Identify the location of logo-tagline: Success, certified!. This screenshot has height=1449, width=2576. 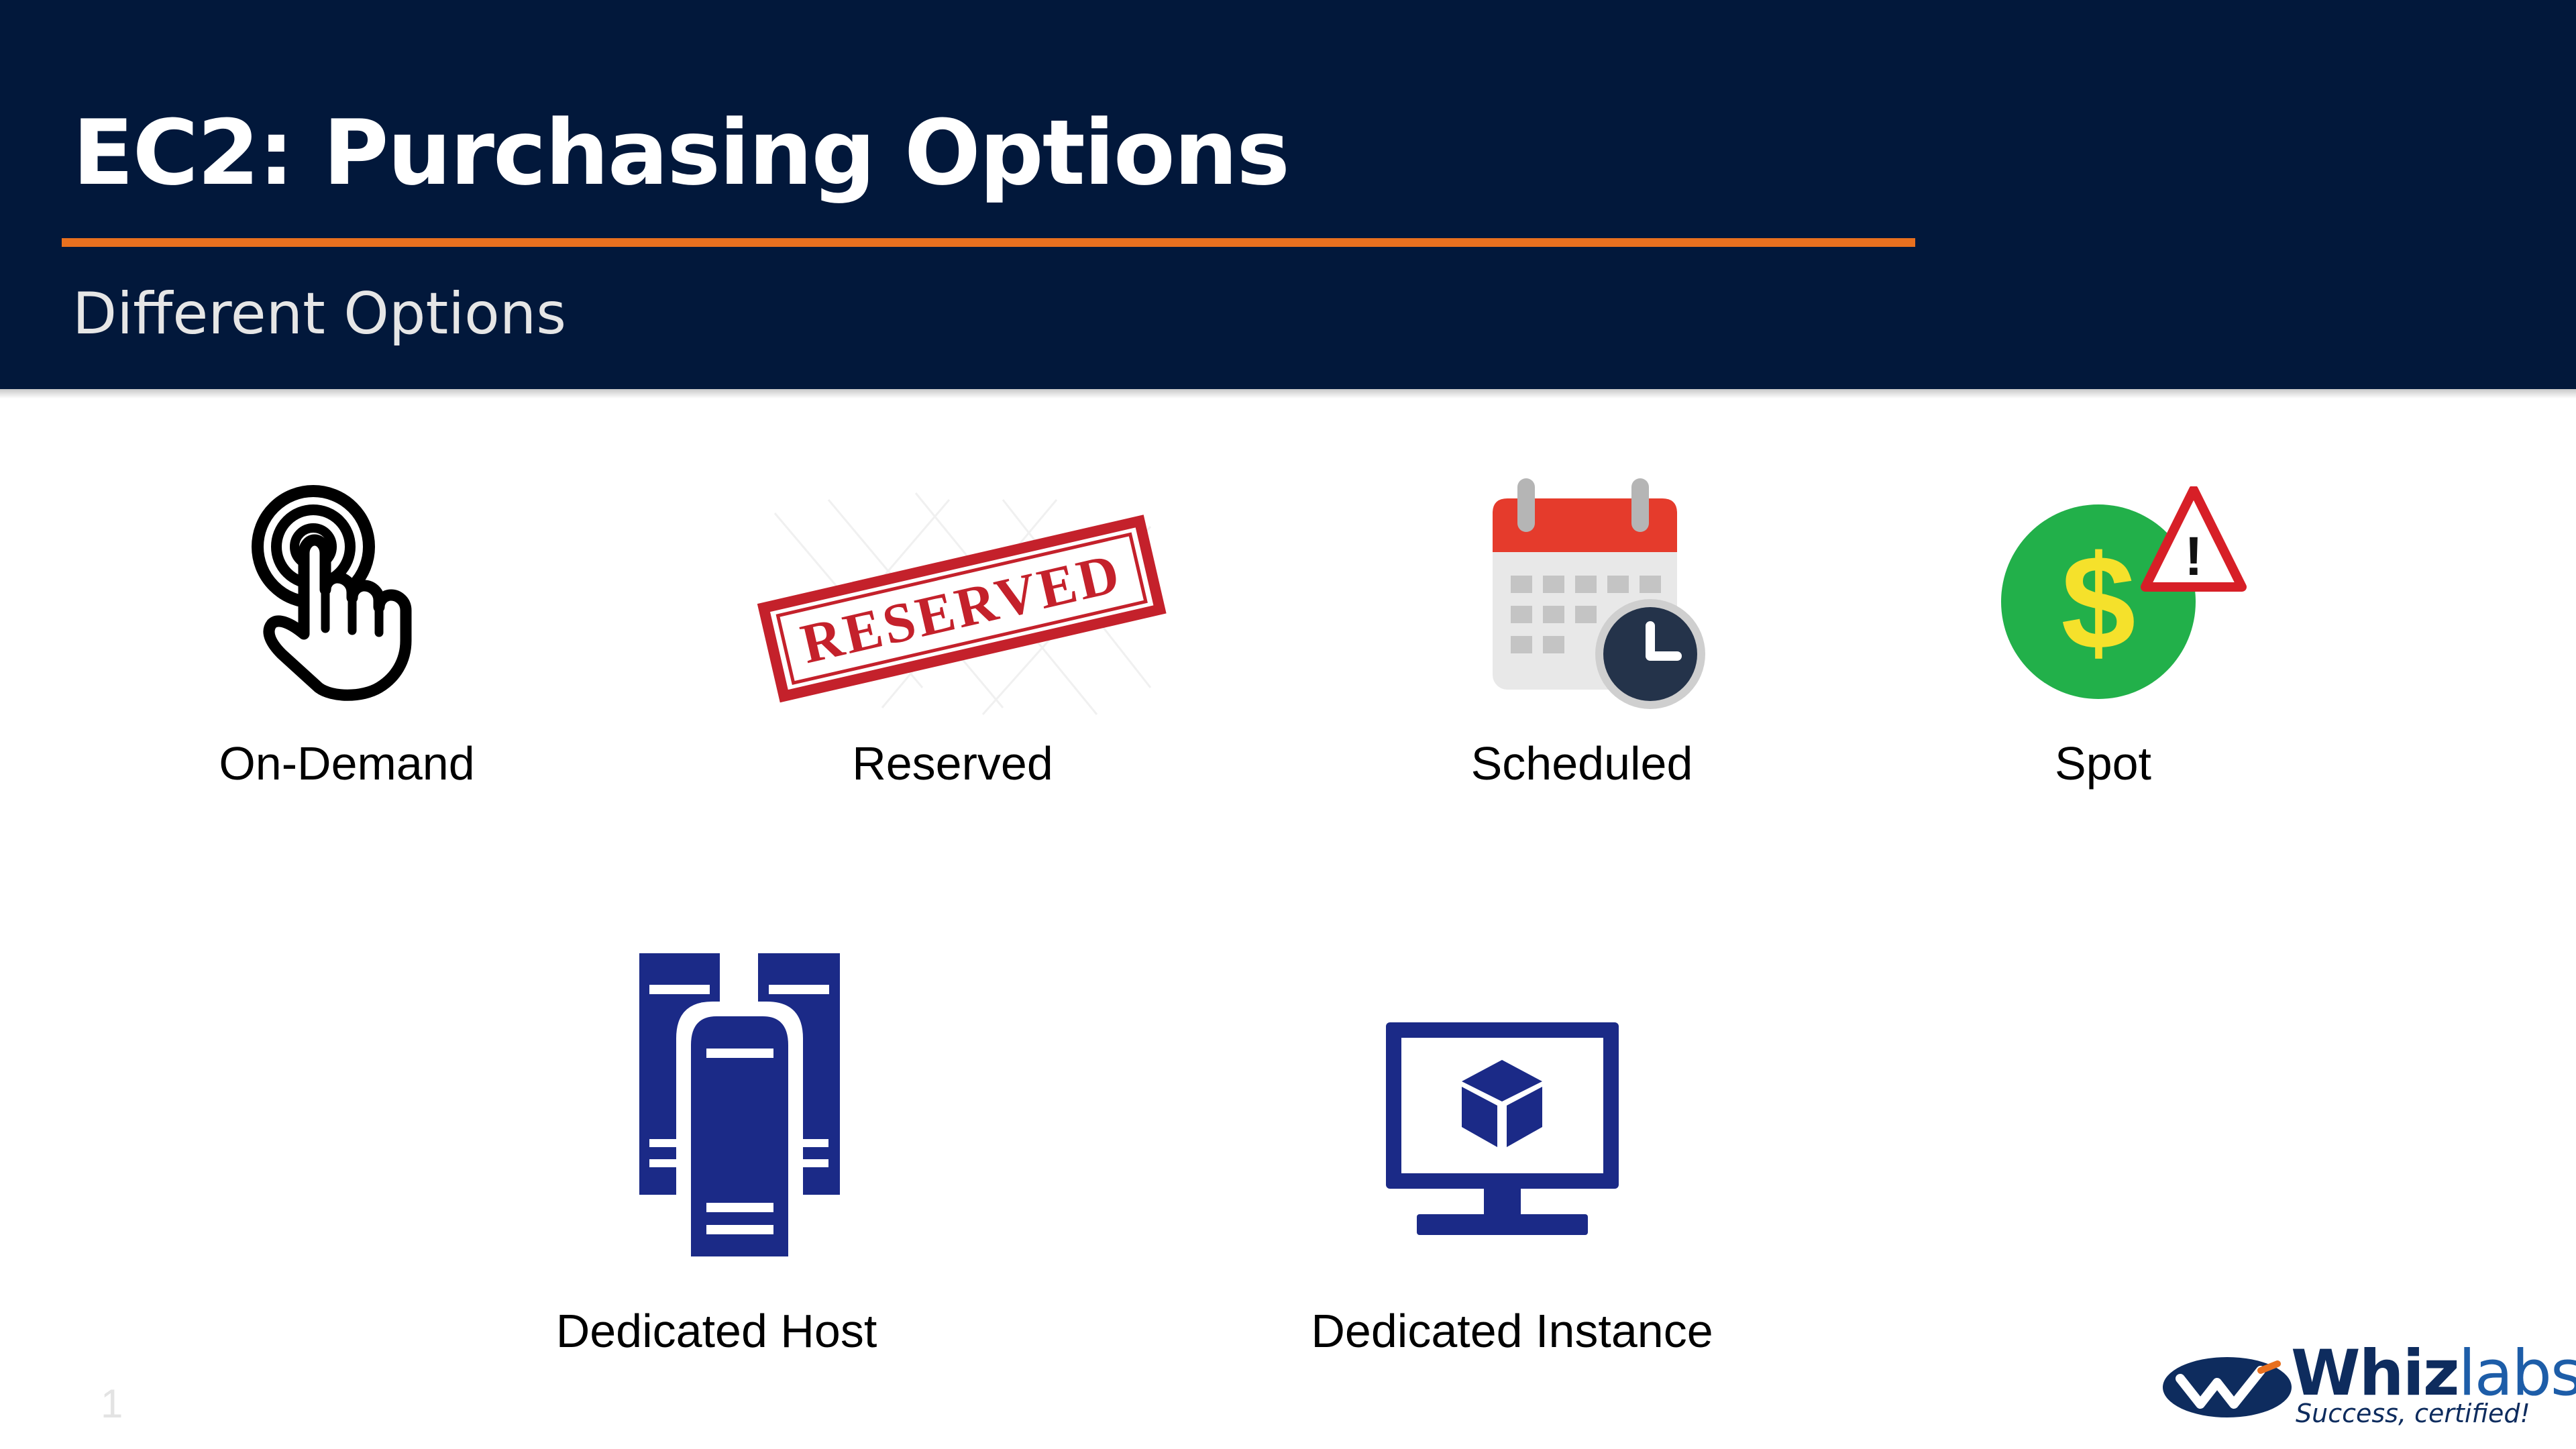
(2413, 1413).